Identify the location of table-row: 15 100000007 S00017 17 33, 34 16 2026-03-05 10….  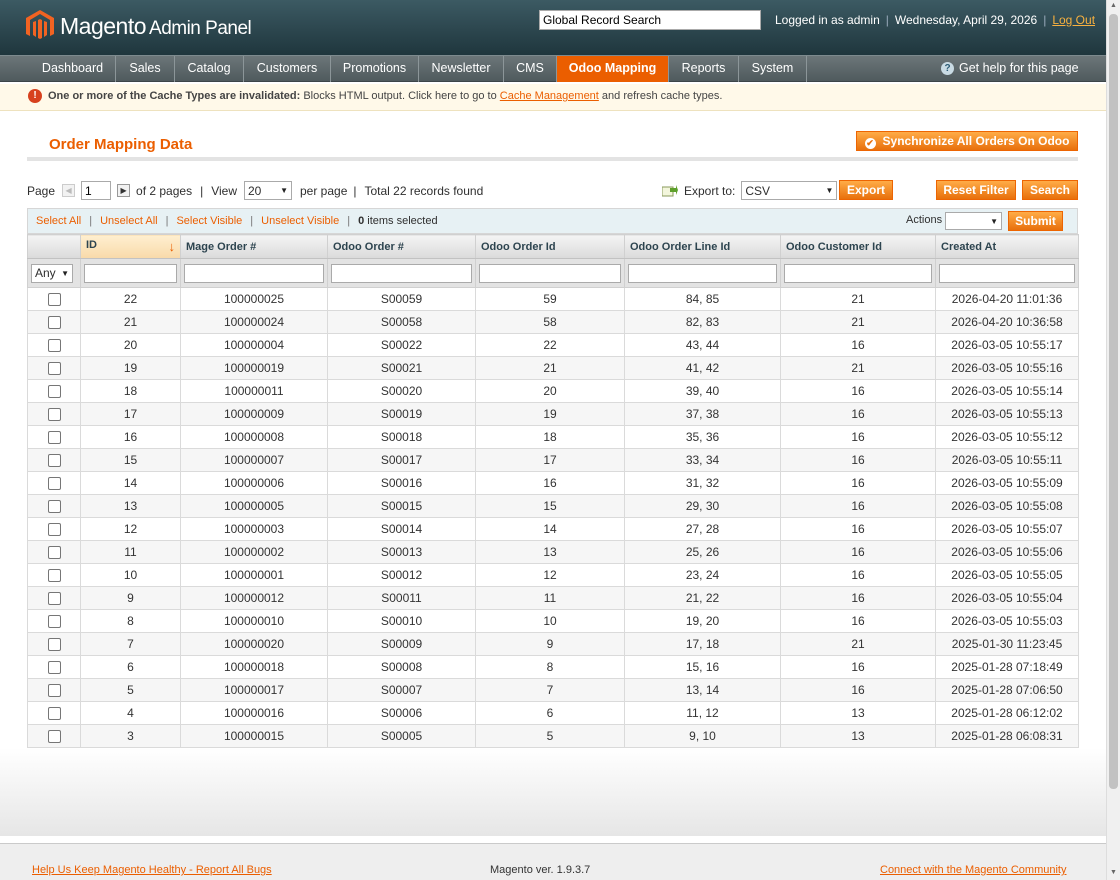
(553, 460).